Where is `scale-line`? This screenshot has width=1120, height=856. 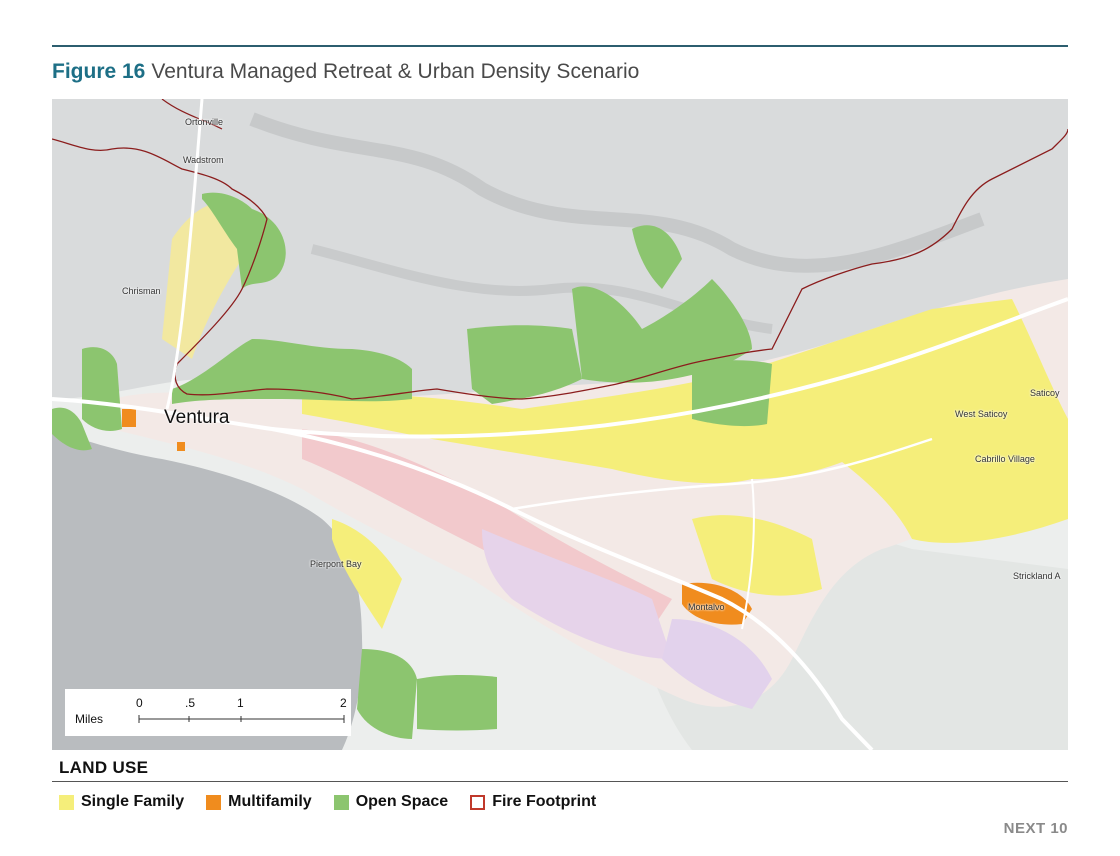
scale-line is located at coordinates (241, 719).